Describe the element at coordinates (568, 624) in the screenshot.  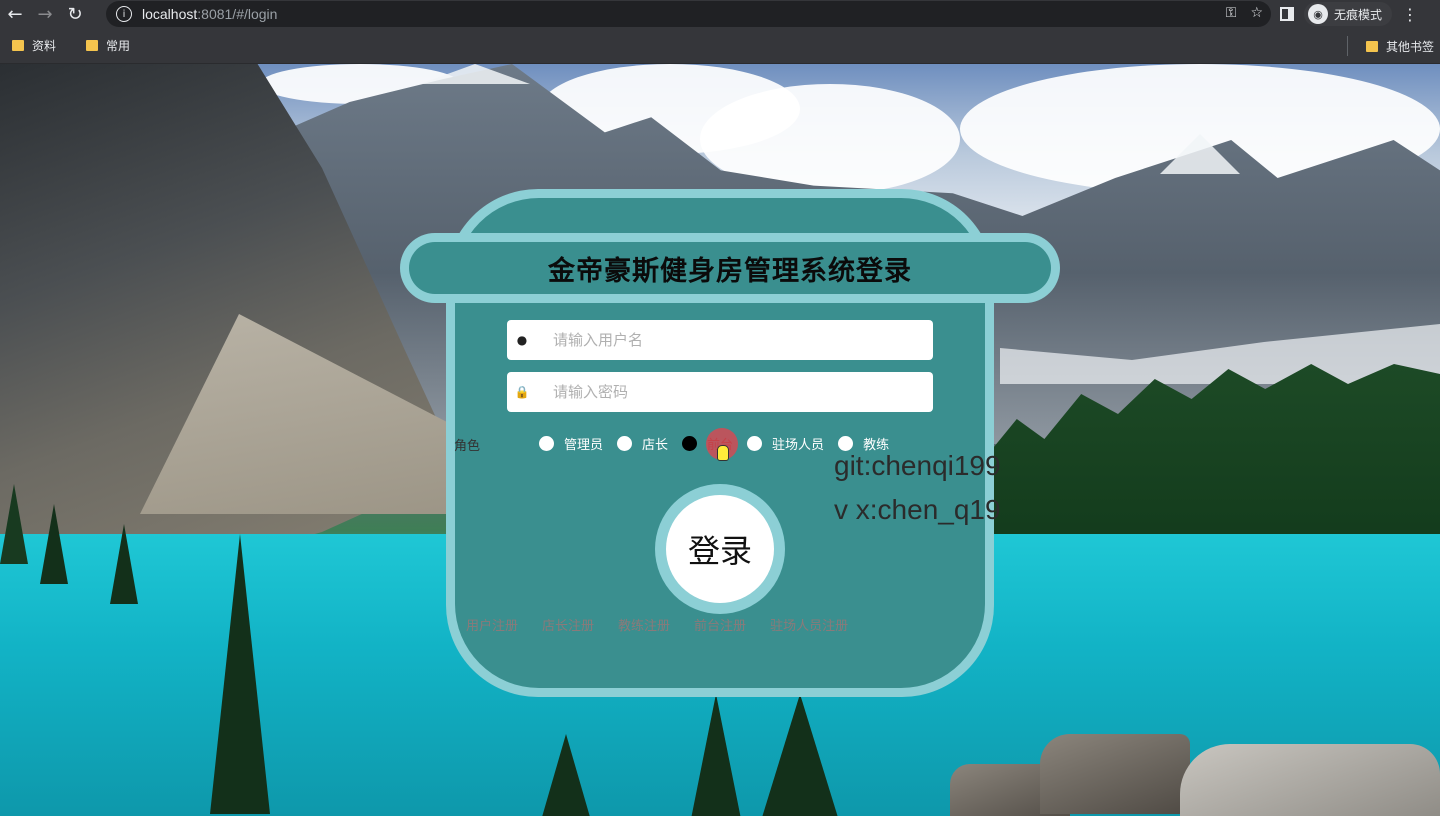
I see `manager-register-link: 店长注册` at that location.